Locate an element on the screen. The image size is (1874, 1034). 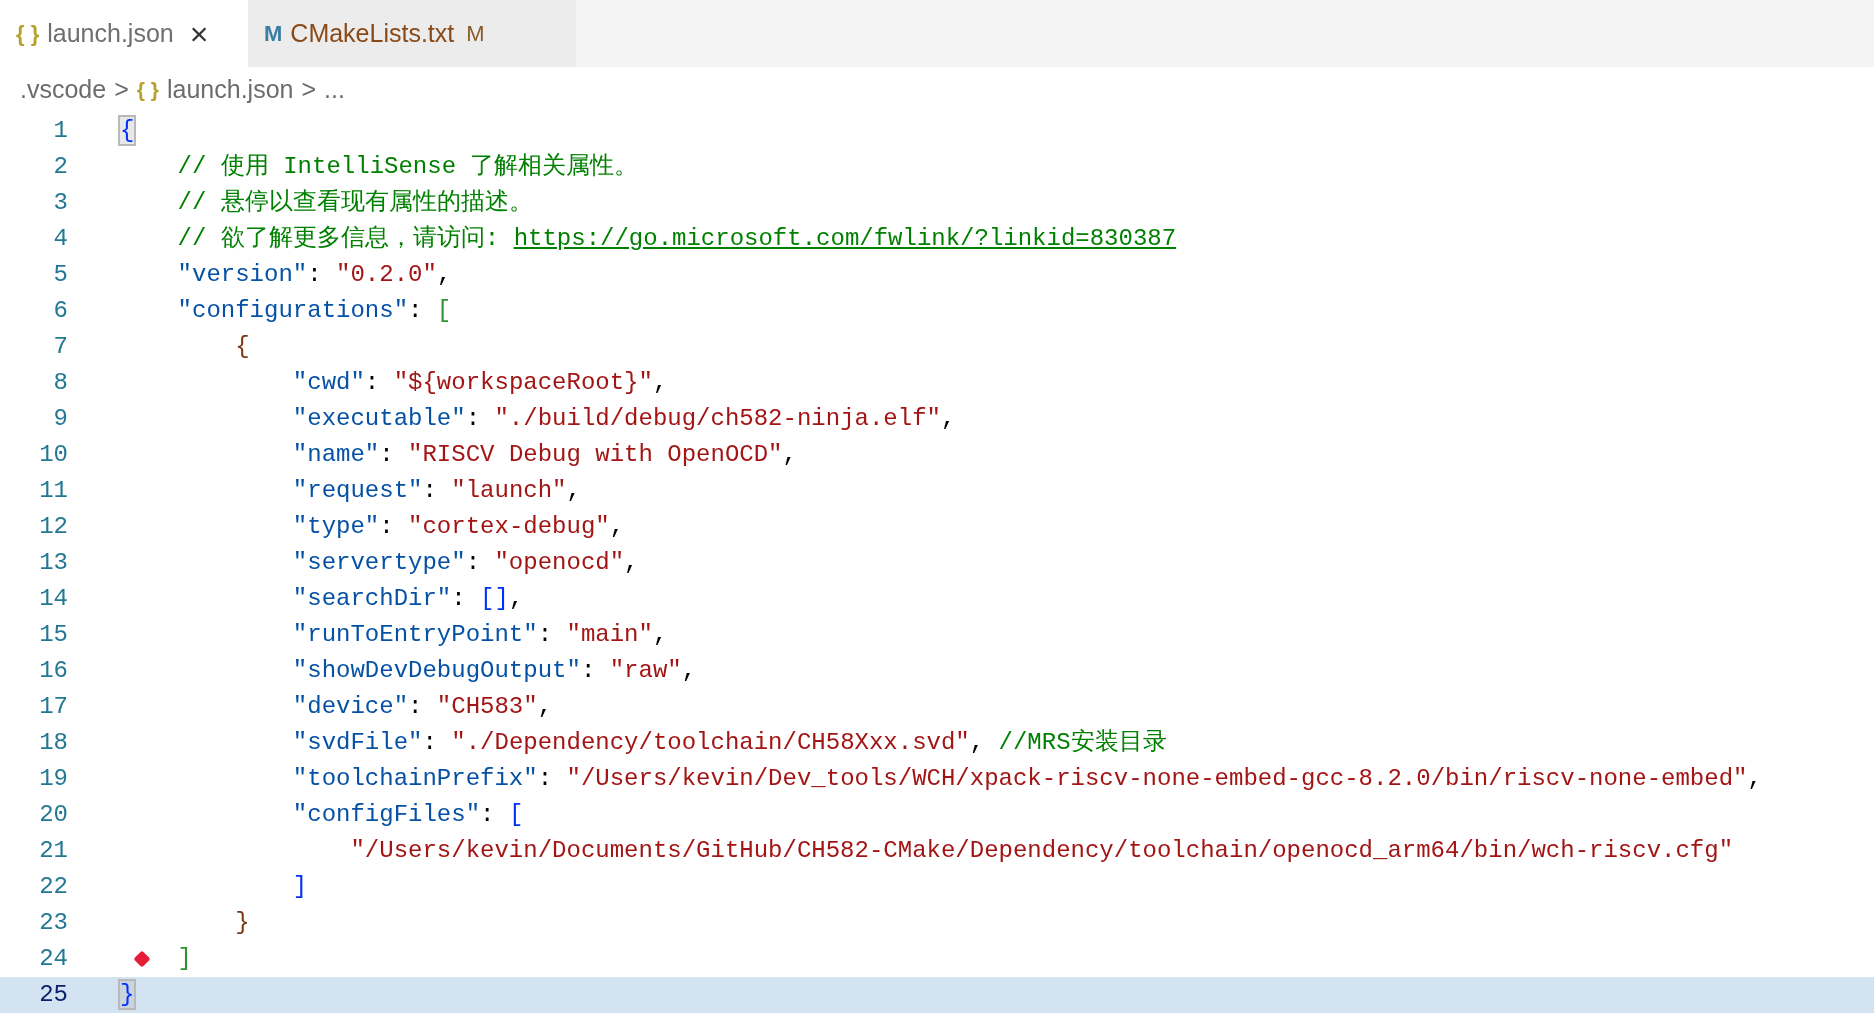
line-number: 14 is located at coordinates (53, 599).